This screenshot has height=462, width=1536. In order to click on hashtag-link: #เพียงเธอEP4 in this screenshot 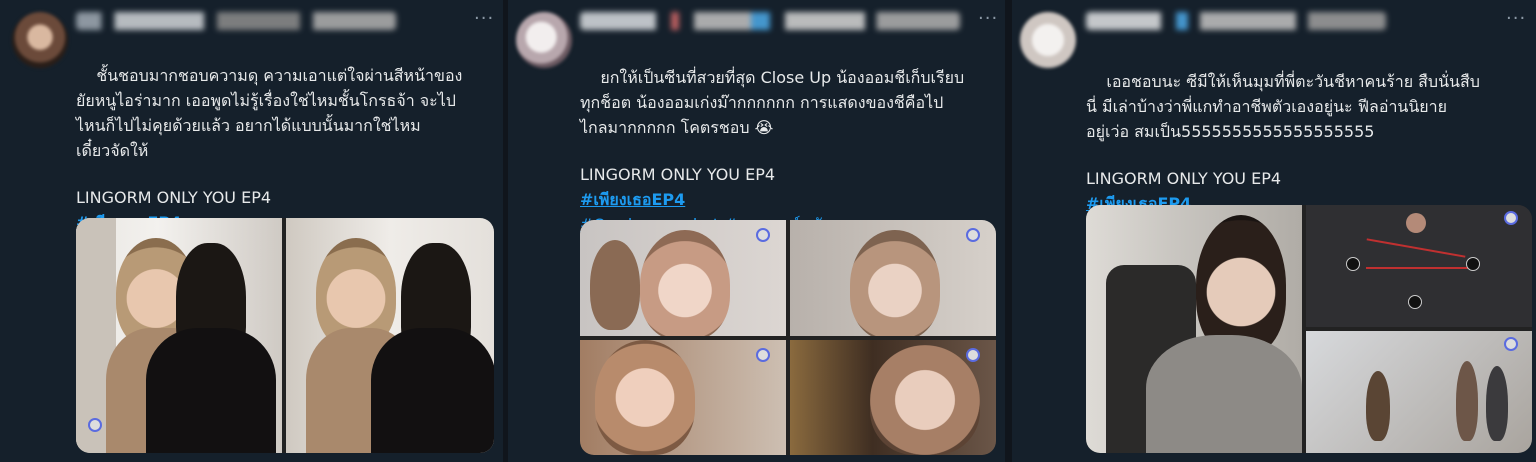, I will do `click(632, 199)`.